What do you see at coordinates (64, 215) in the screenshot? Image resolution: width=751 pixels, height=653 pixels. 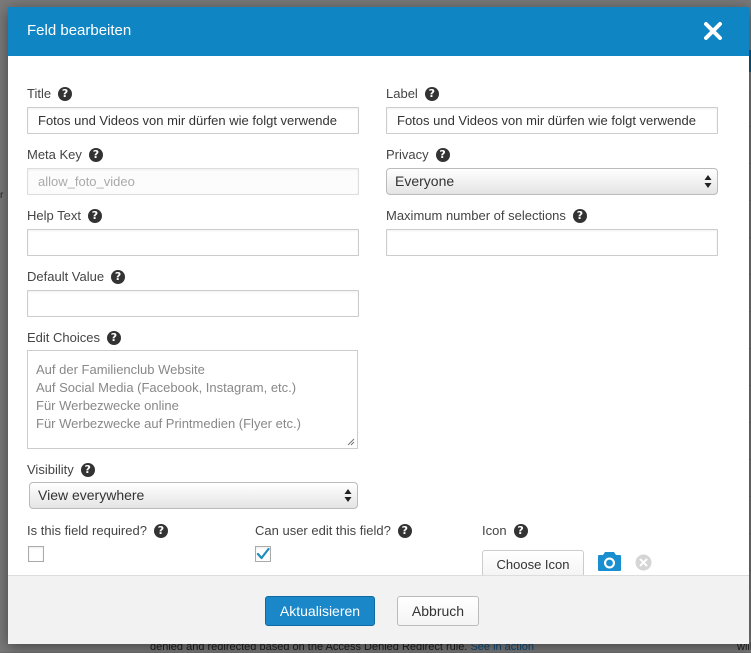 I see `help-text-label: Help Text ?` at bounding box center [64, 215].